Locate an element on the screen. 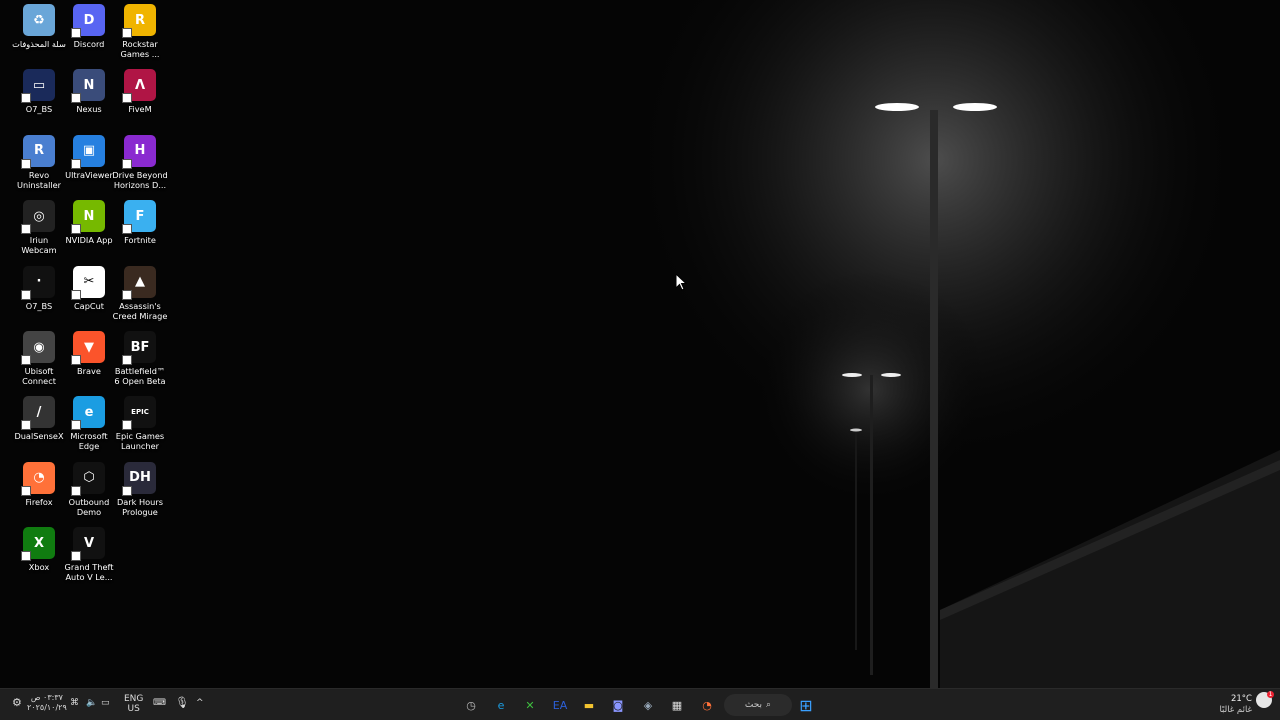 The width and height of the screenshot is (1280, 720). brave-icon: ▼ is located at coordinates (88, 348).